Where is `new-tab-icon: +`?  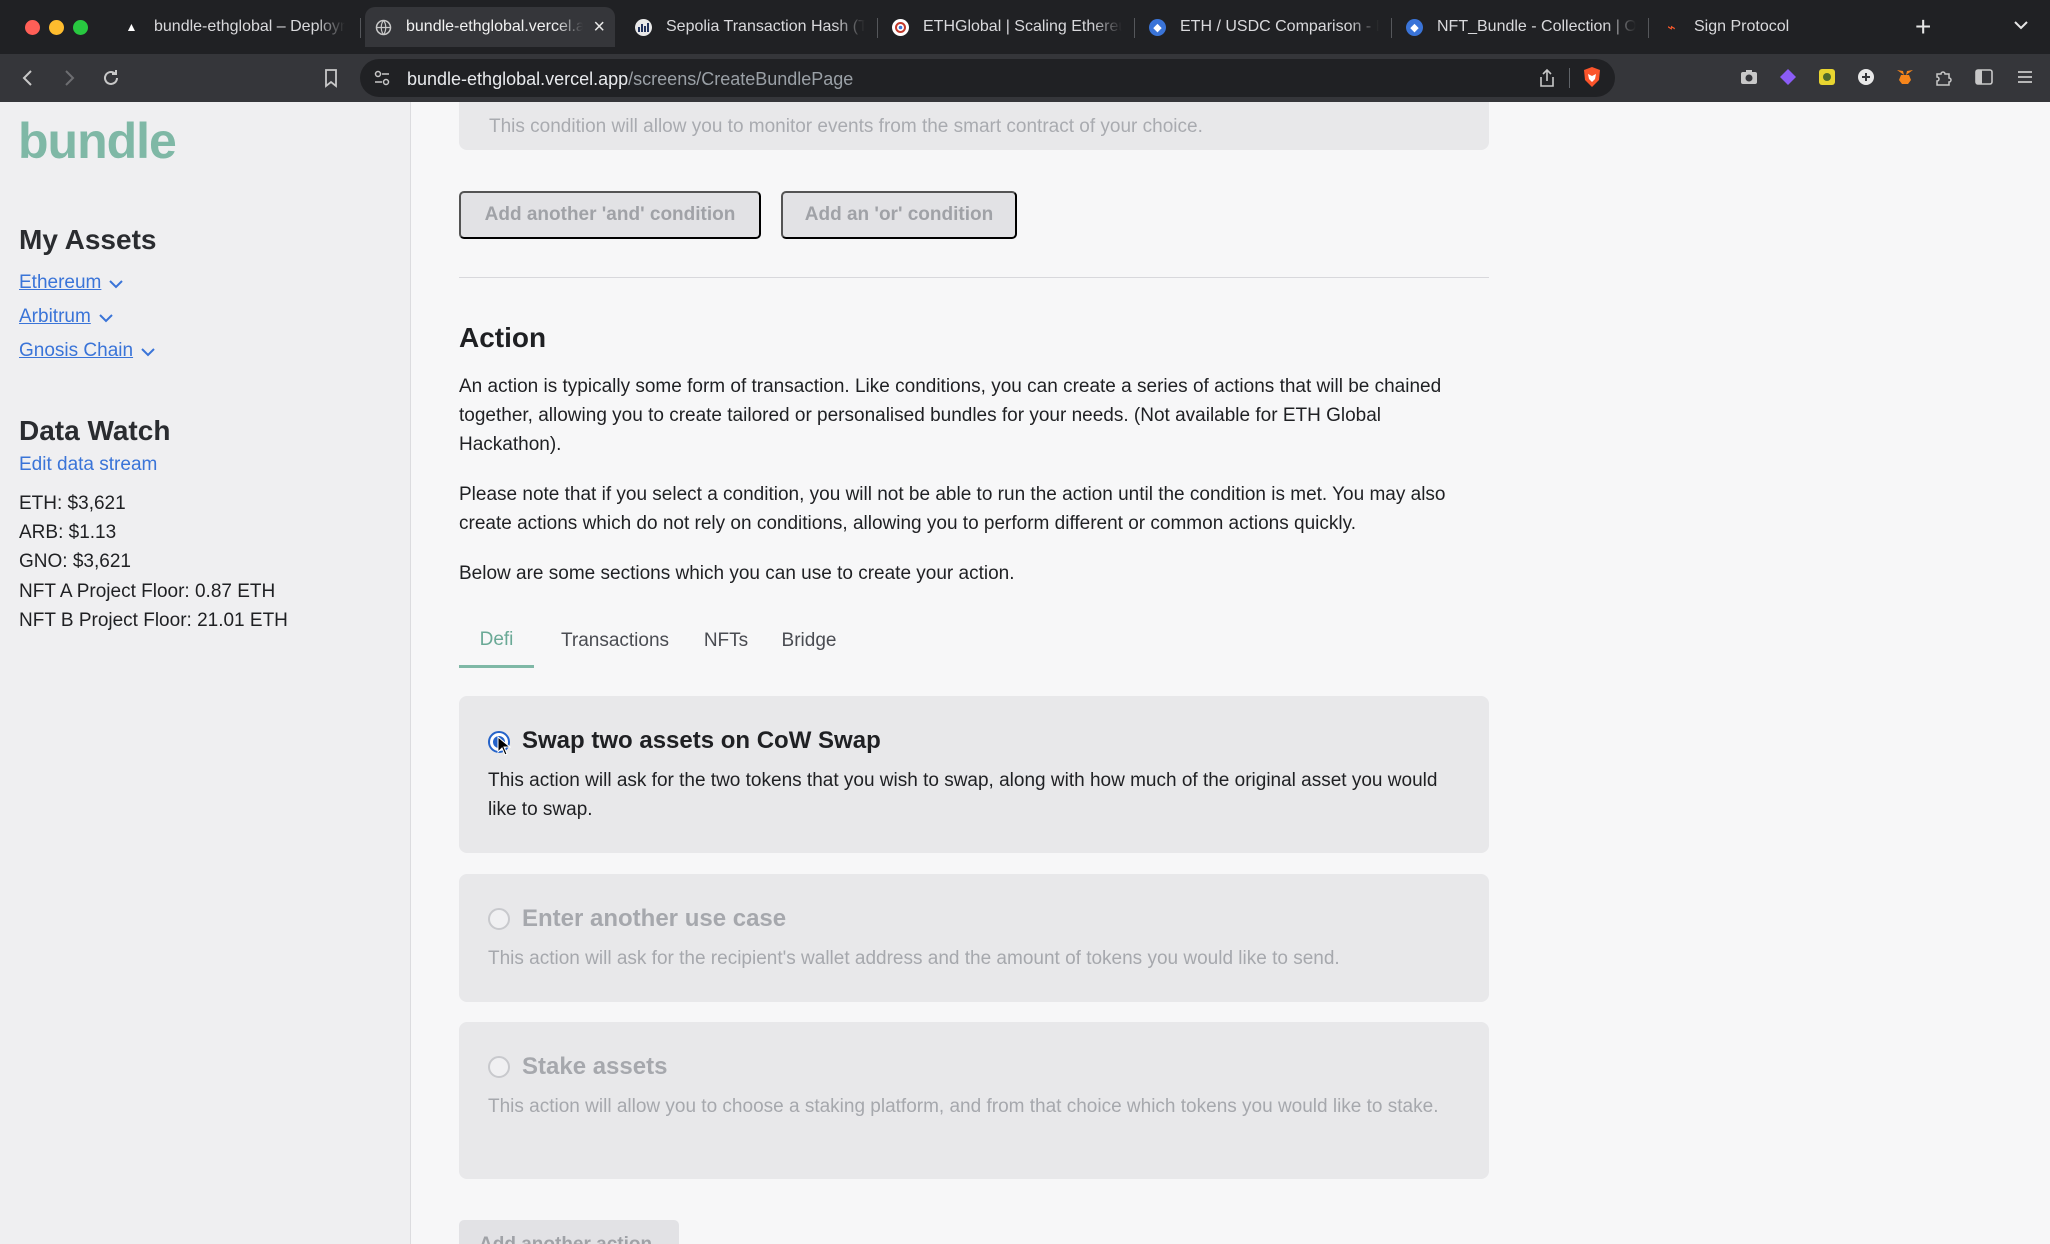
new-tab-icon: + is located at coordinates (1923, 27).